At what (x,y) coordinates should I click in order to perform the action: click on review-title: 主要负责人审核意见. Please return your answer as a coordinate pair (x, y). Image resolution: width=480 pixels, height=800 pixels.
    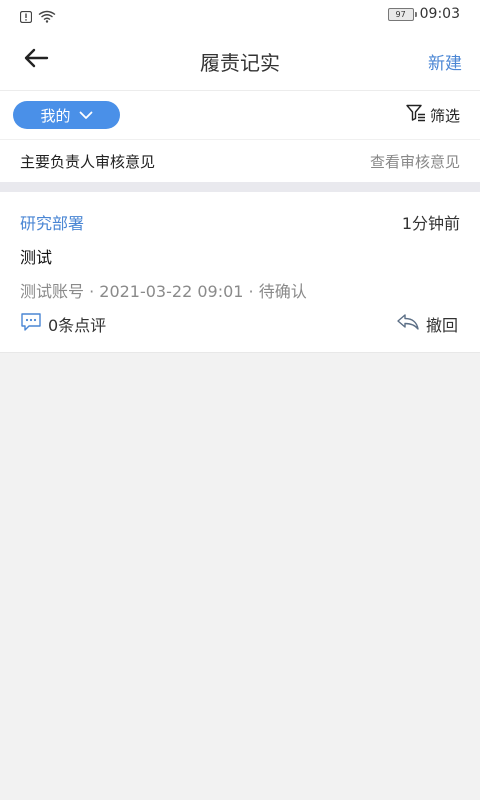
    Looking at the image, I should click on (88, 162).